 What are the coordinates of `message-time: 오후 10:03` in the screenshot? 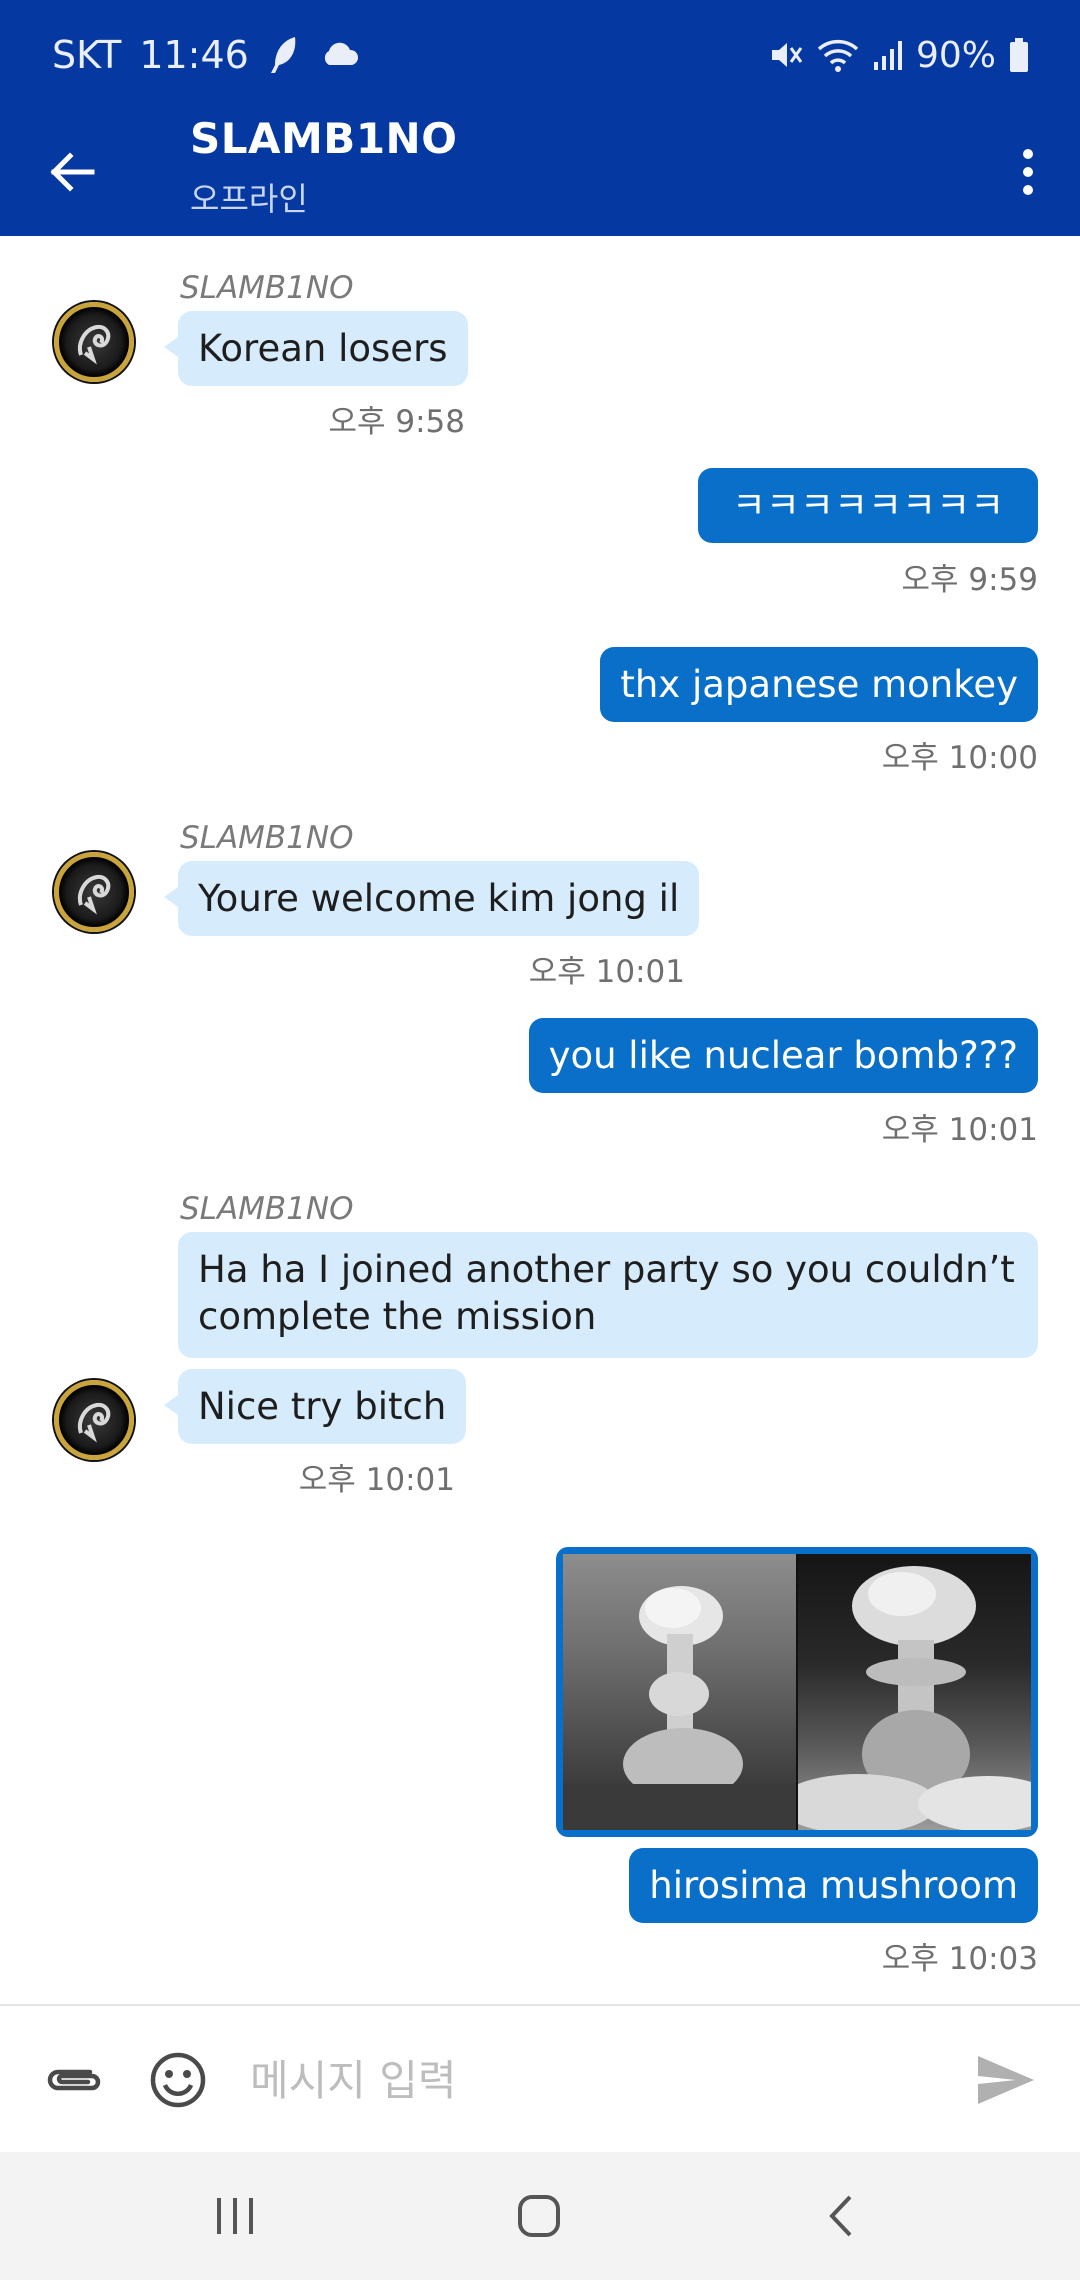 It's located at (959, 1959).